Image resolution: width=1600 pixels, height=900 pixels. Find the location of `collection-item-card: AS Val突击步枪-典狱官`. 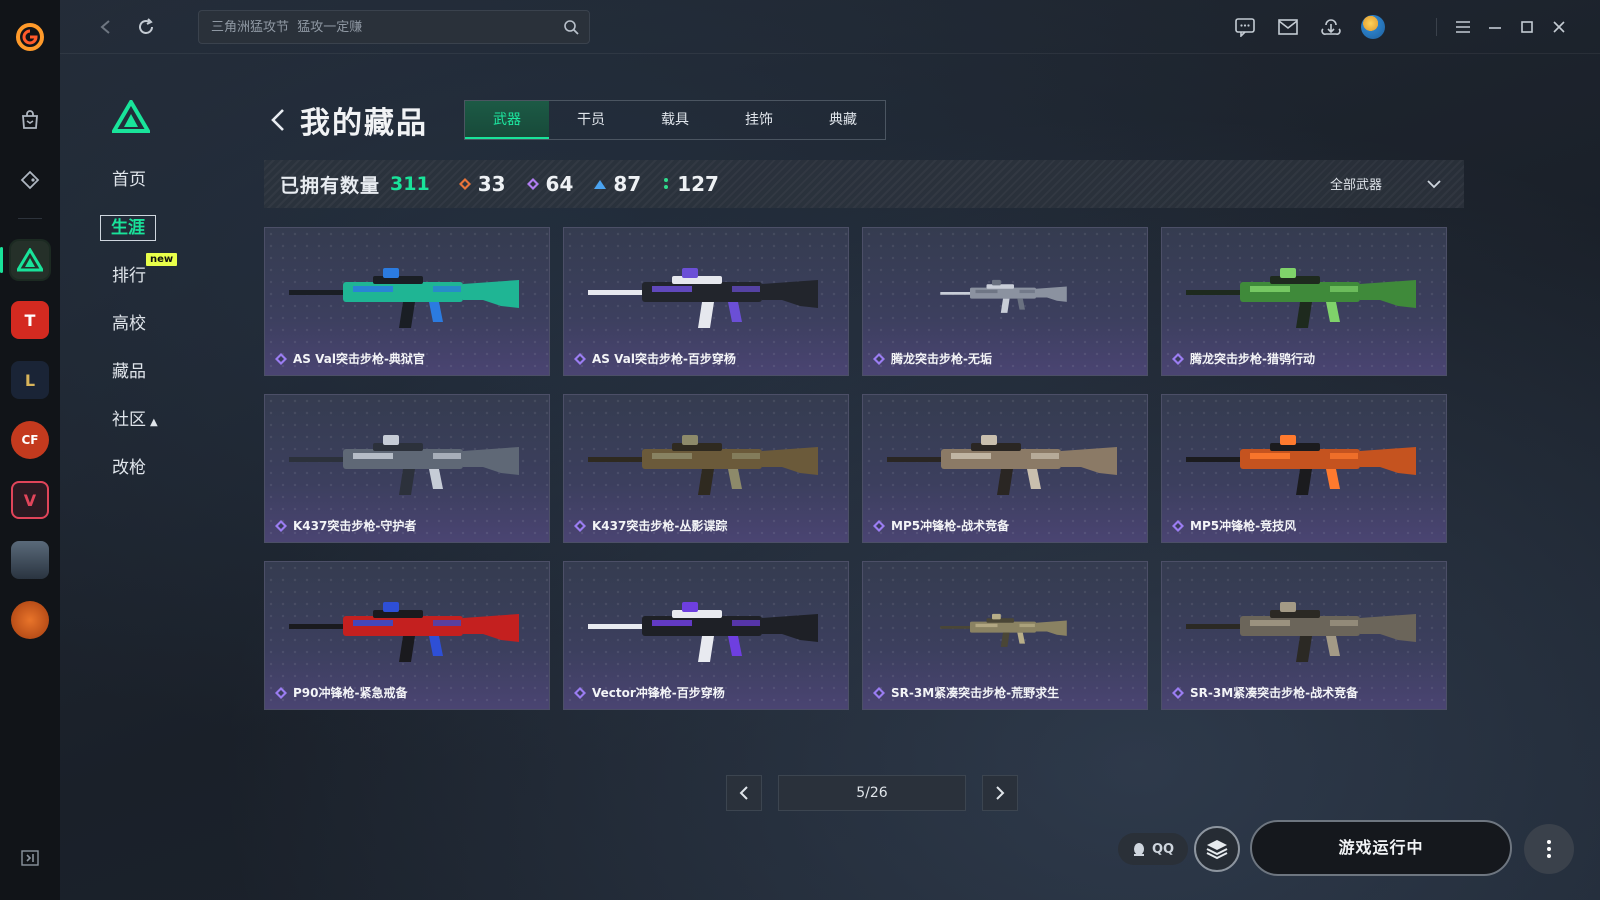

collection-item-card: AS Val突击步枪-典狱官 is located at coordinates (407, 301).